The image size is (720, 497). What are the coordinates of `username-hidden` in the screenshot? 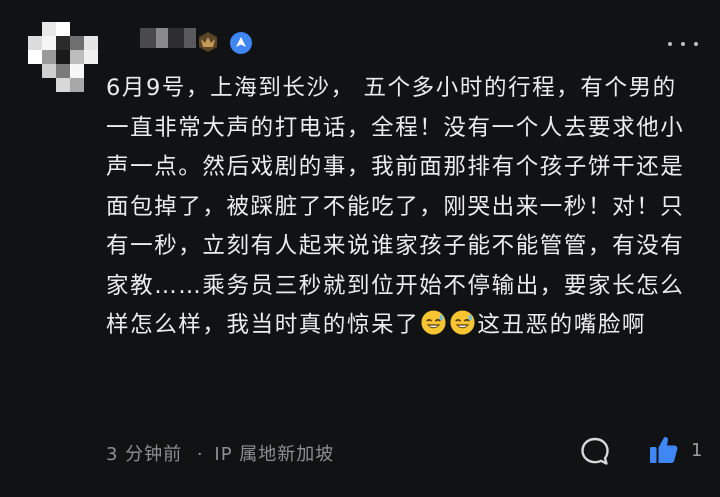 It's located at (169, 38).